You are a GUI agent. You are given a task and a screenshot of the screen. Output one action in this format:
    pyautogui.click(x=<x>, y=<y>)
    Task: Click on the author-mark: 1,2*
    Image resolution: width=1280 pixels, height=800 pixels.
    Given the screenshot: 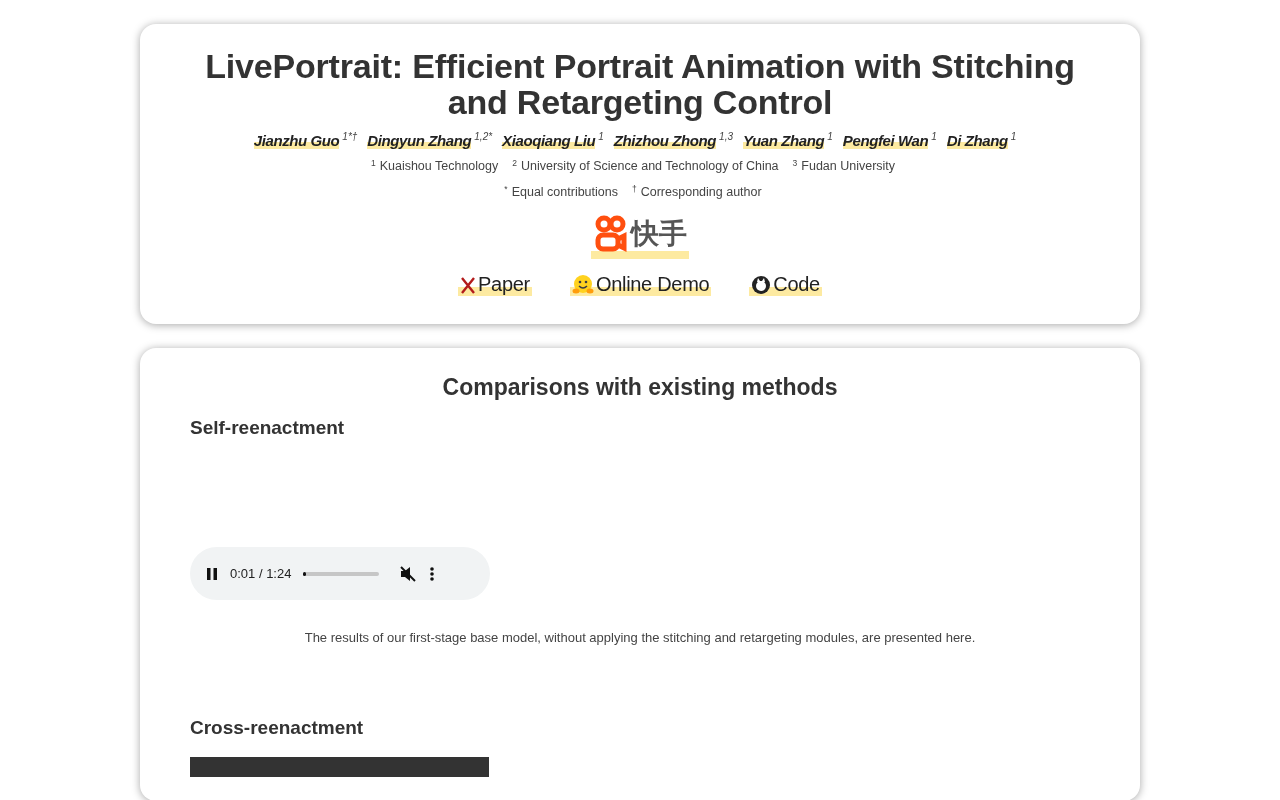 What is the action you would take?
    pyautogui.click(x=483, y=137)
    